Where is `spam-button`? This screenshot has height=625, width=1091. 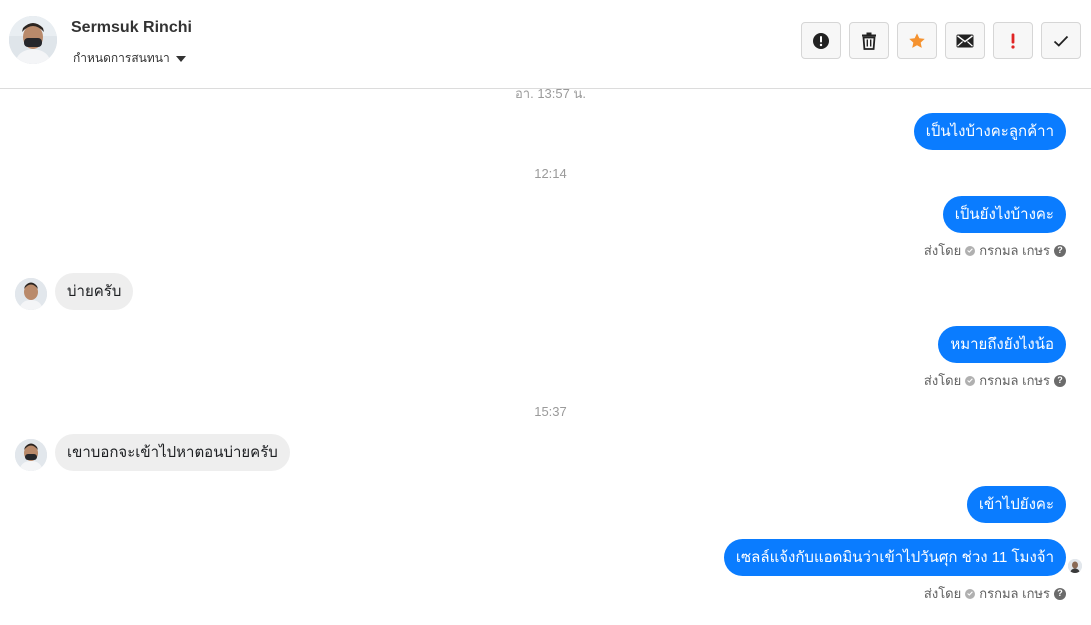 spam-button is located at coordinates (821, 40).